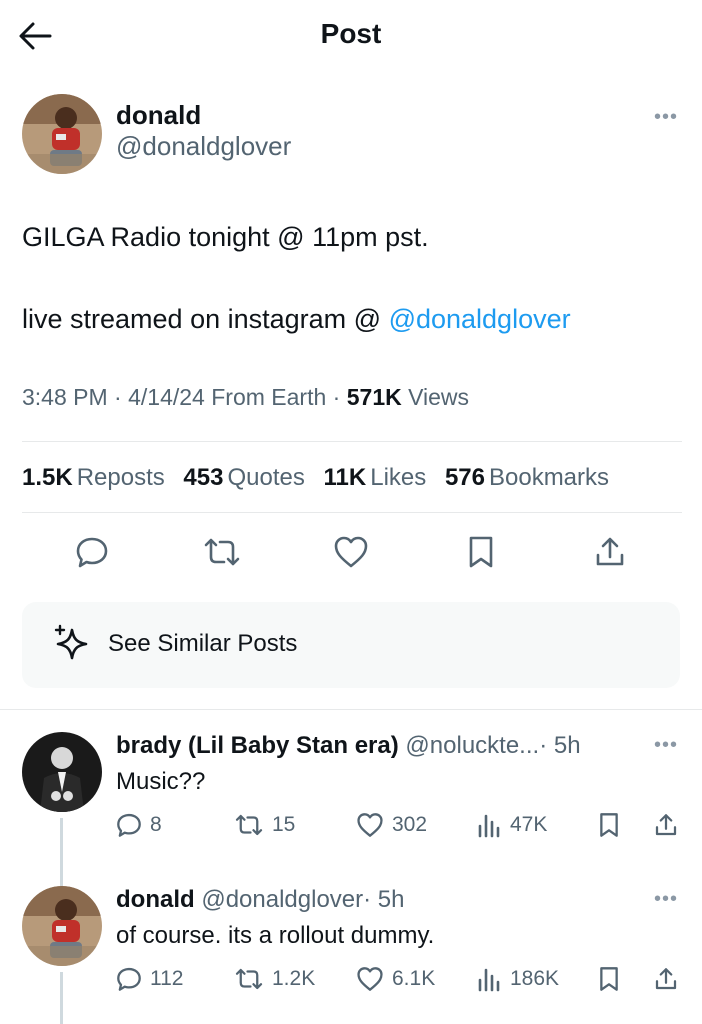 This screenshot has height=1024, width=702. I want to click on views-label: Views, so click(439, 397).